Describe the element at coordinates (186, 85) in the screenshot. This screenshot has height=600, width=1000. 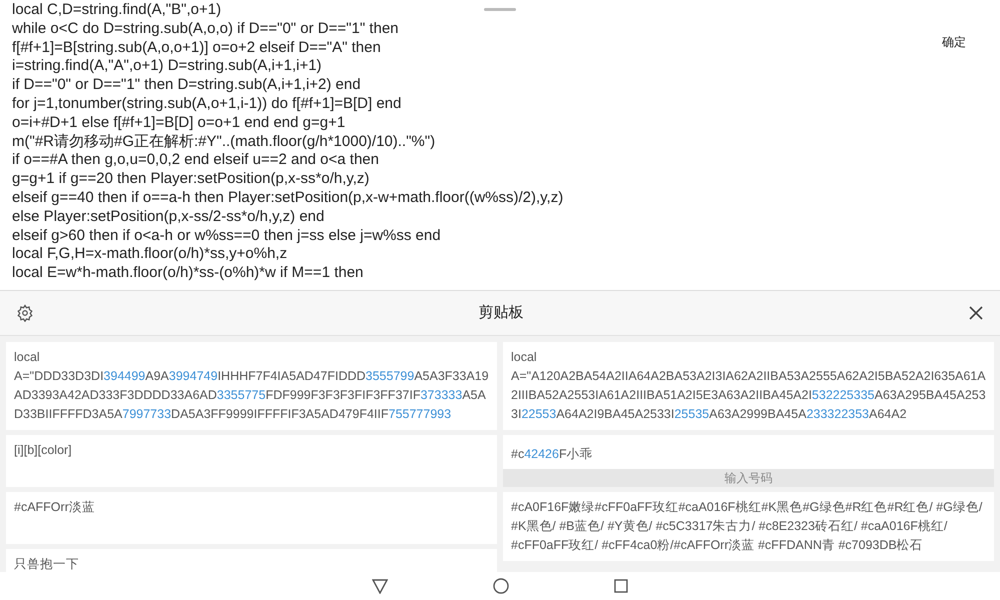
I see `code-line: if D=="0" or D=="1" then D=string.sub(A,i+1,i+2) end` at that location.